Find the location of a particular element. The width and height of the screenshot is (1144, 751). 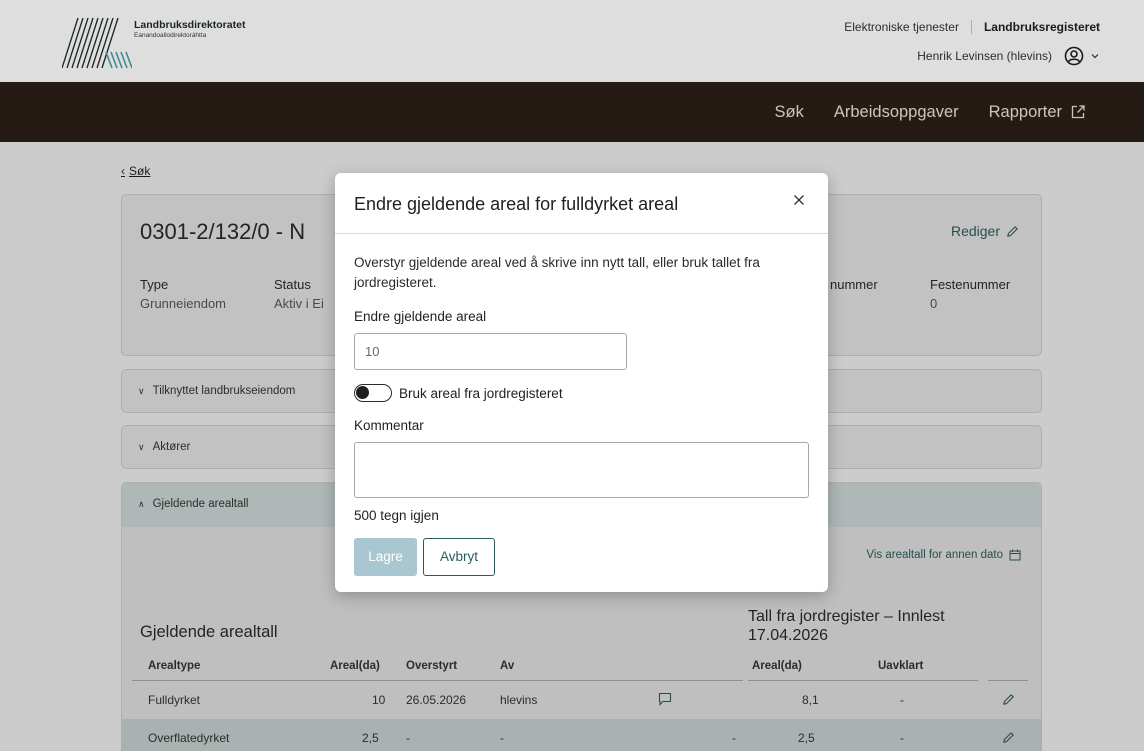

cancel-button: Avbryt is located at coordinates (459, 557).